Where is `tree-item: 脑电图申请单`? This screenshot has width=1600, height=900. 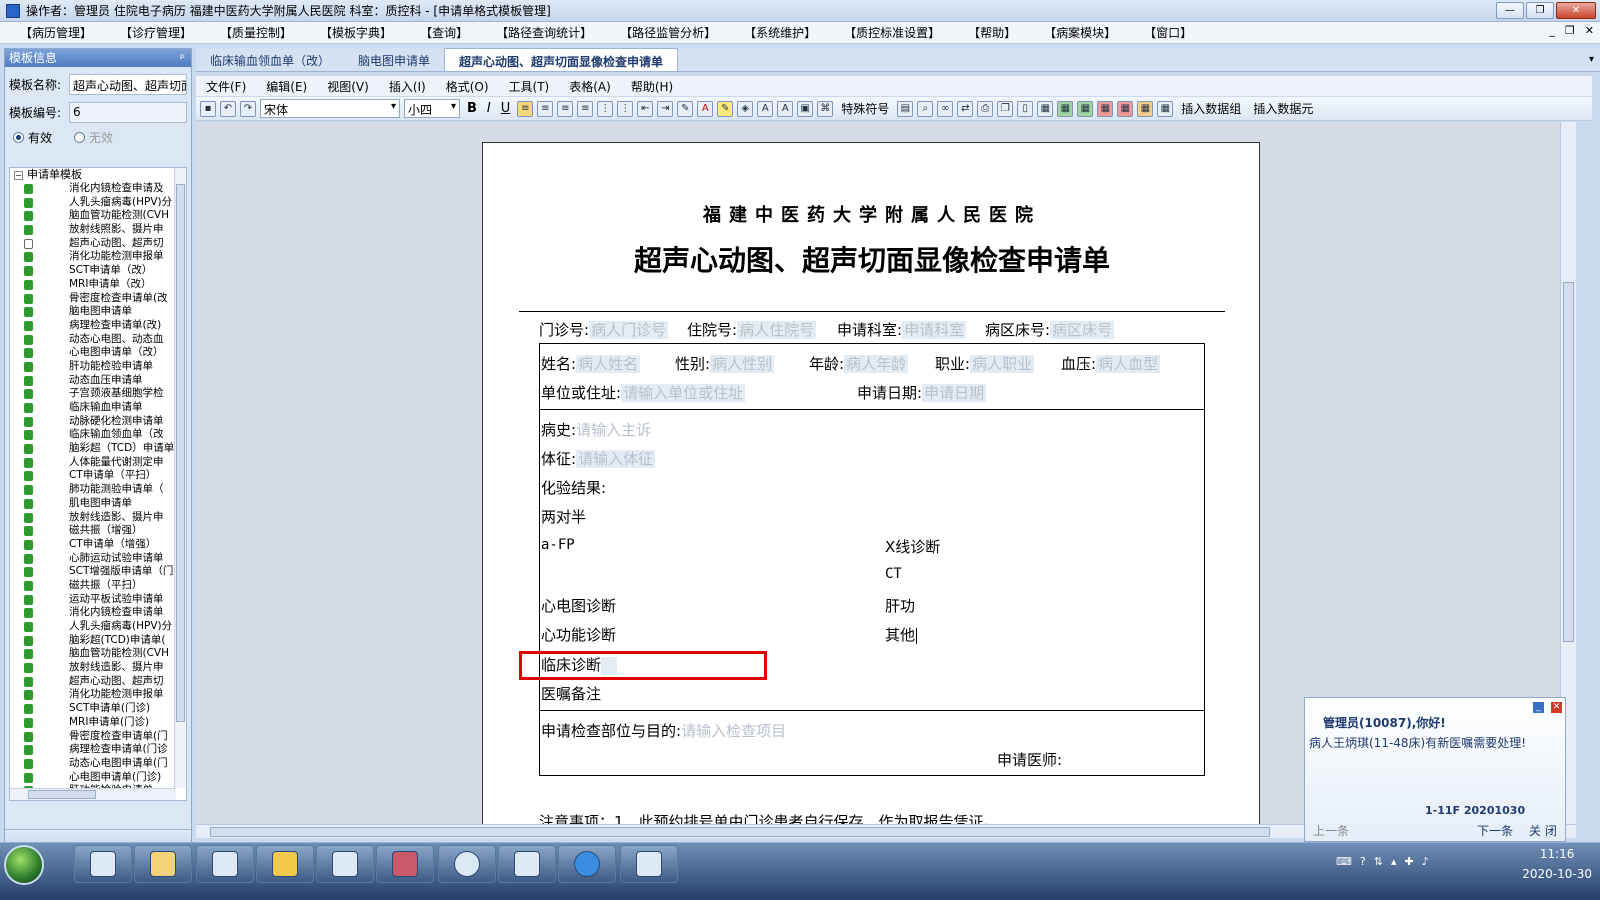
tree-item: 脑电图申请单 is located at coordinates (93, 312).